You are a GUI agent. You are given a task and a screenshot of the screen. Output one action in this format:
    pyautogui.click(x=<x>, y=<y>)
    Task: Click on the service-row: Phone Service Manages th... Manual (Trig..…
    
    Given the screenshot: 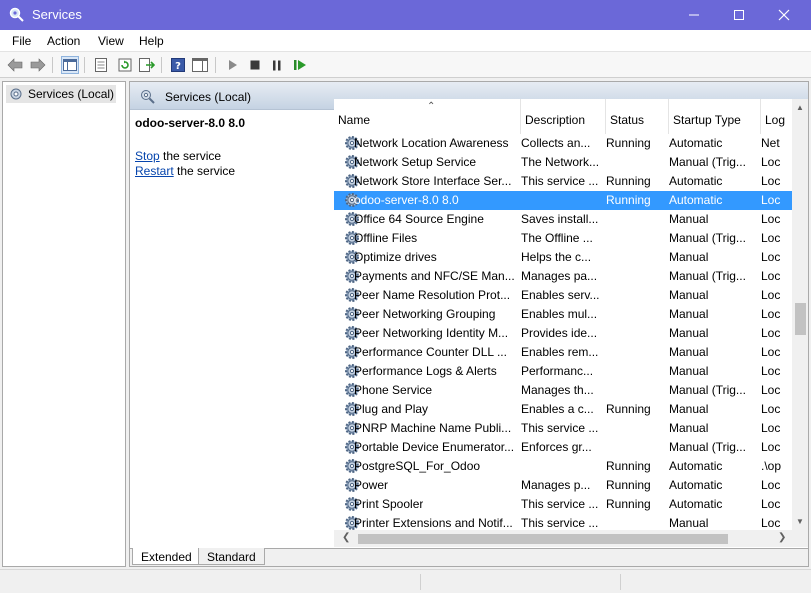 What is the action you would take?
    pyautogui.click(x=563, y=390)
    